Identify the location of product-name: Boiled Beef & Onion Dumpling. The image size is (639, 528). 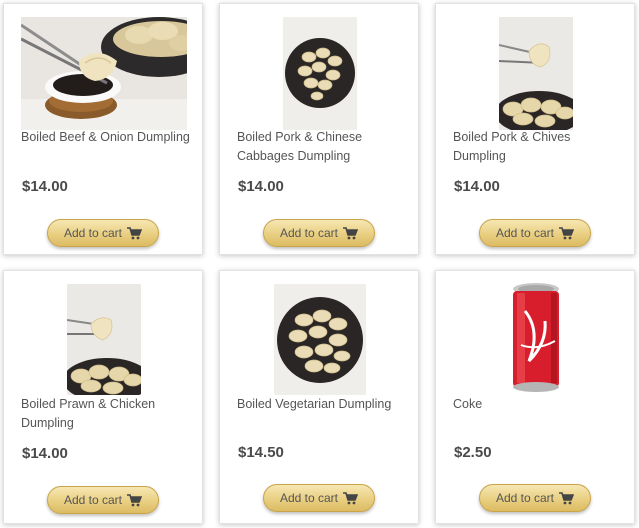
(106, 137).